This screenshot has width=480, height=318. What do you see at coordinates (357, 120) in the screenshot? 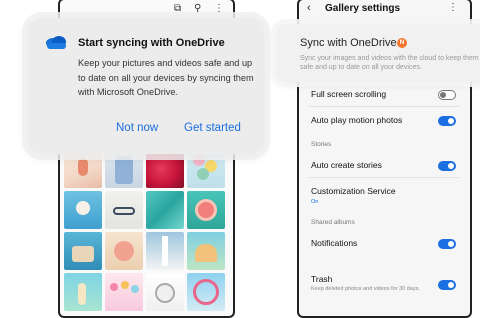
I see `auto-play-motion-label: Auto play motion photos` at bounding box center [357, 120].